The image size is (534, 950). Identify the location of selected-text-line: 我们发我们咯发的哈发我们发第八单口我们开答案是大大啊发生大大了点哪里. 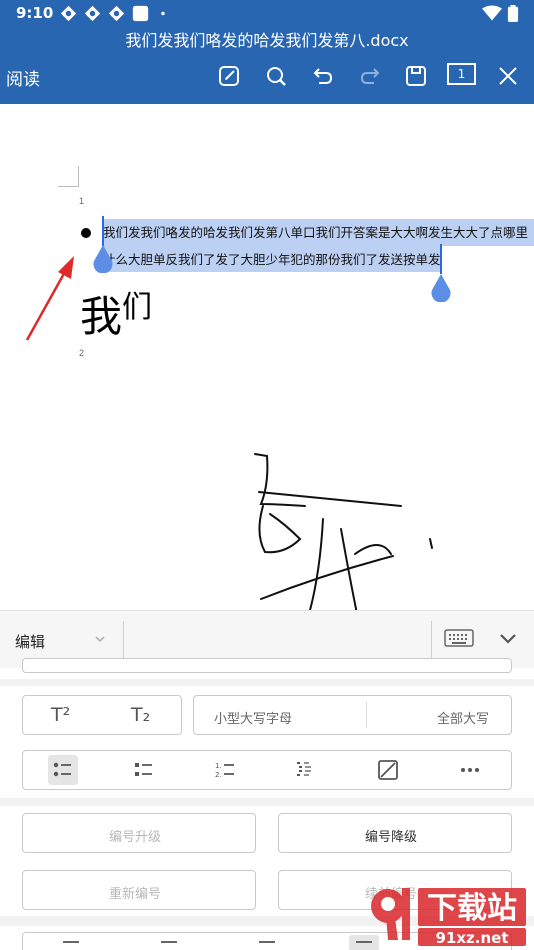
(318, 232).